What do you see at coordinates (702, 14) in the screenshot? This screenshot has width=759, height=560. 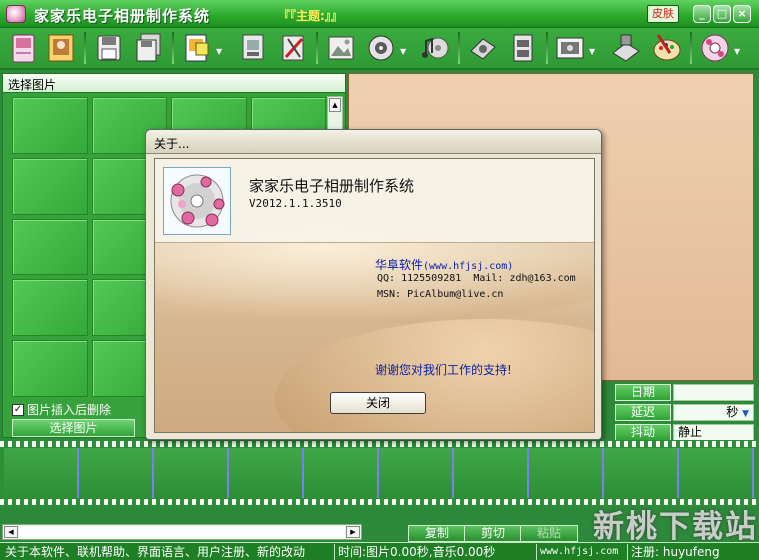 I see `minimize-button: _` at bounding box center [702, 14].